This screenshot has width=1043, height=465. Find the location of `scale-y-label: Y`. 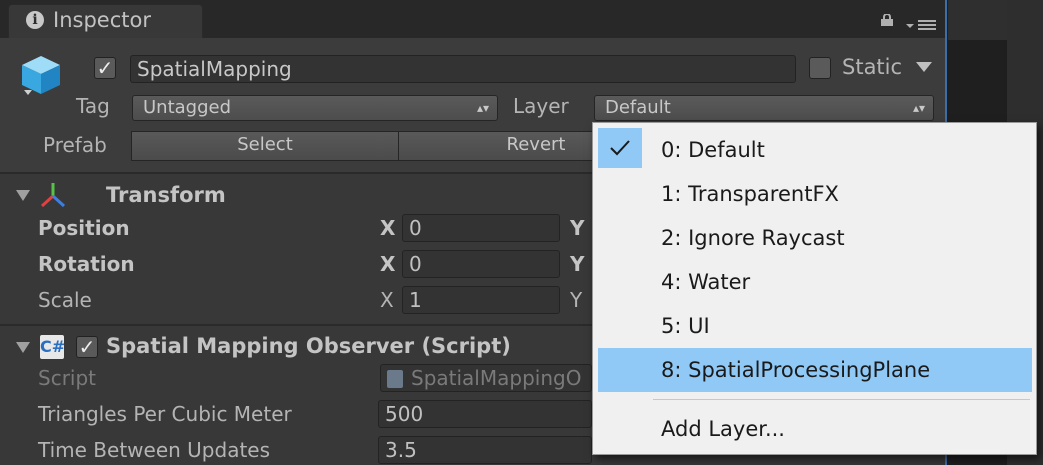

scale-y-label: Y is located at coordinates (576, 300).